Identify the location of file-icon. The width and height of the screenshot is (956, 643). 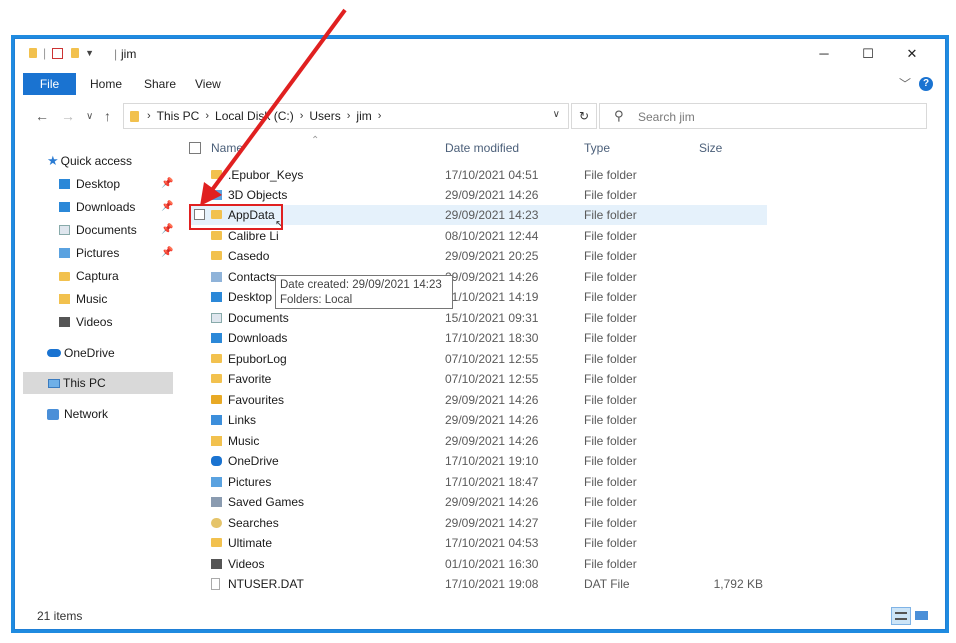
(215, 584).